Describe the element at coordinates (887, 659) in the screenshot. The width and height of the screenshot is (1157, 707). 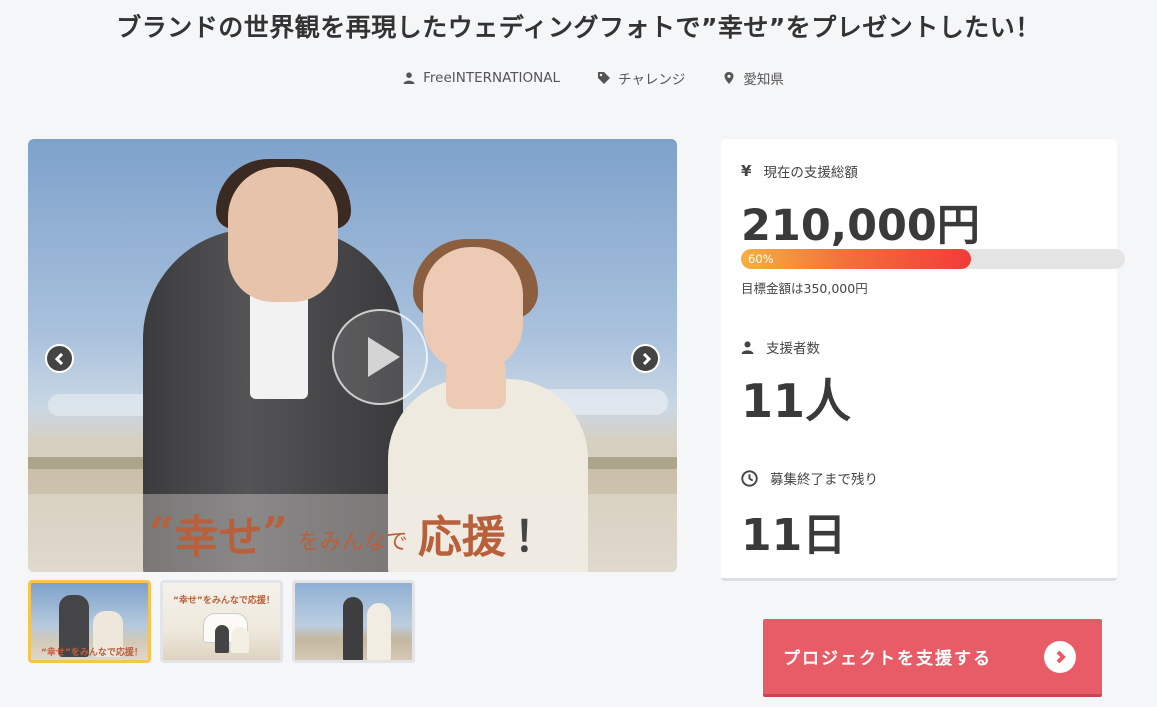
I see `support-project-label: プロジェクトを支援する` at that location.